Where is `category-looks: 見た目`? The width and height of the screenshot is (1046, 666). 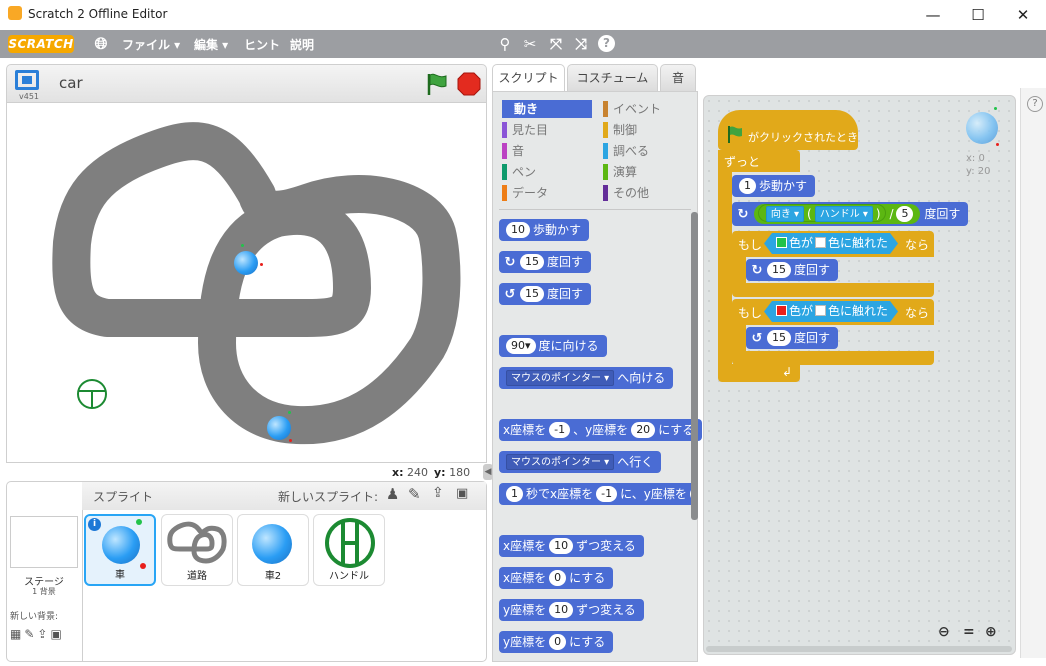 category-looks: 見た目 is located at coordinates (525, 130).